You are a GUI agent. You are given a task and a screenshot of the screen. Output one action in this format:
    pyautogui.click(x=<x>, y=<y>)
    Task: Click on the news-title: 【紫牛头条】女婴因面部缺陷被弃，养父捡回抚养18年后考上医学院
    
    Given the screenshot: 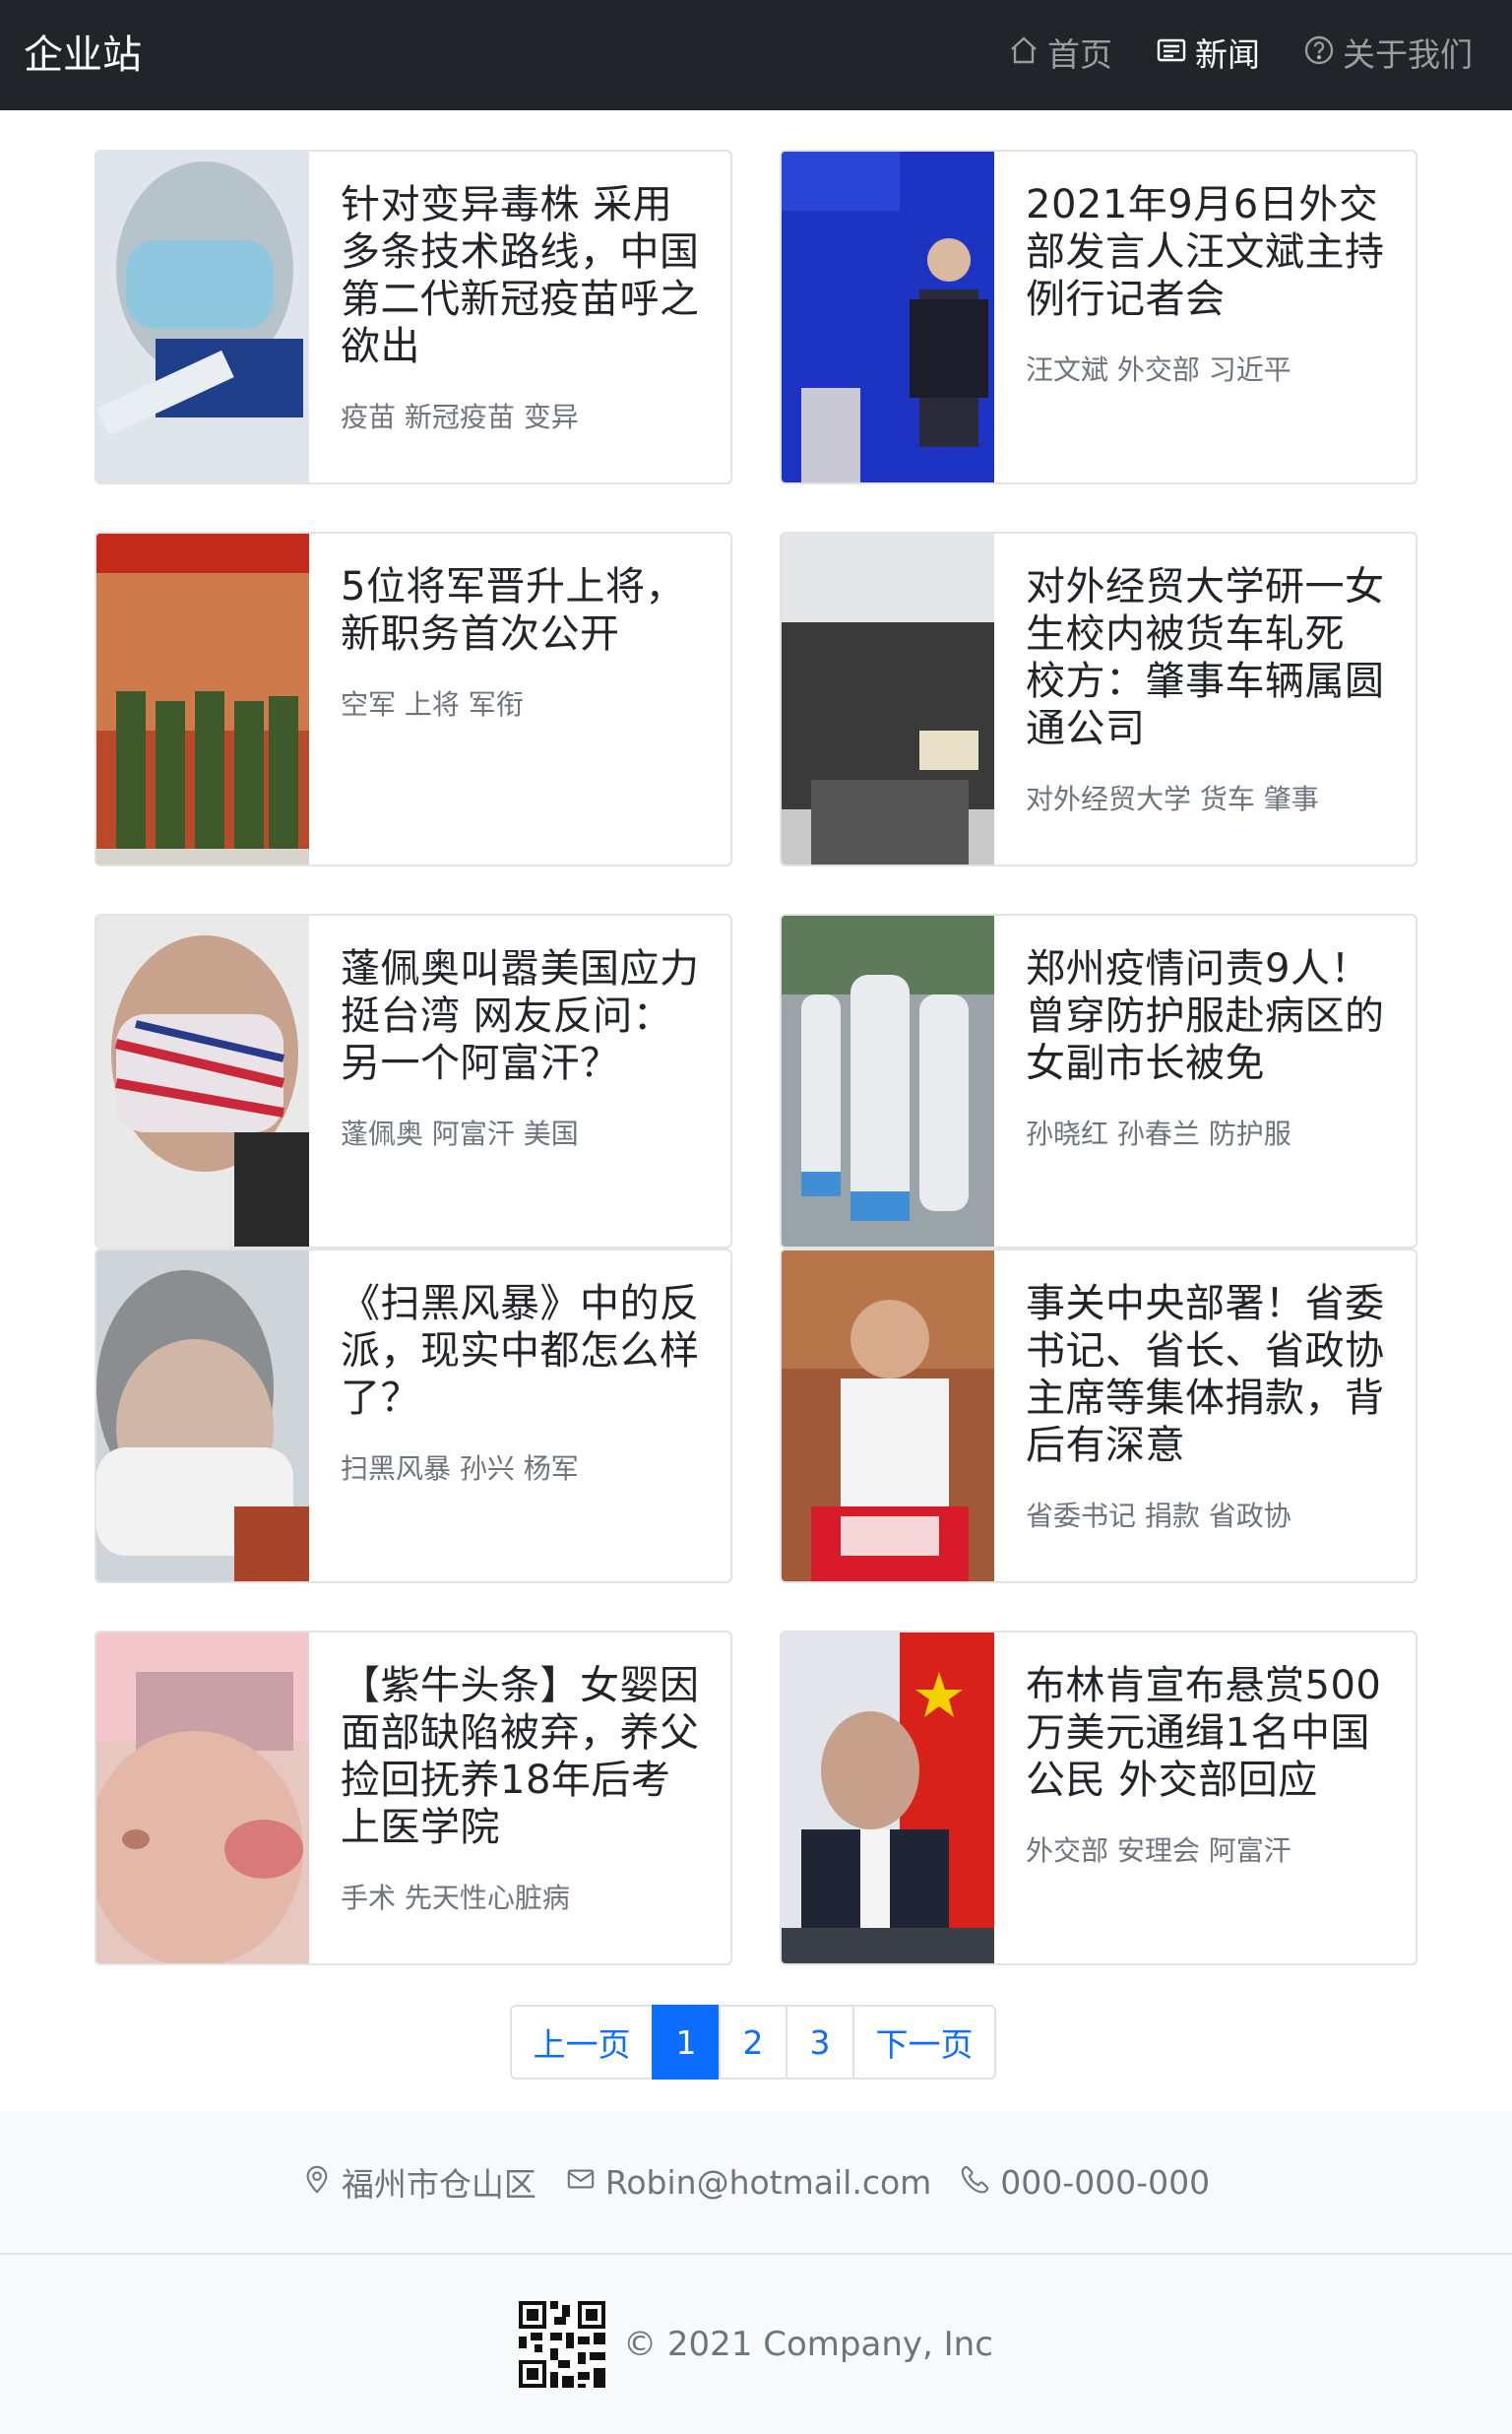 What is the action you would take?
    pyautogui.click(x=523, y=1756)
    